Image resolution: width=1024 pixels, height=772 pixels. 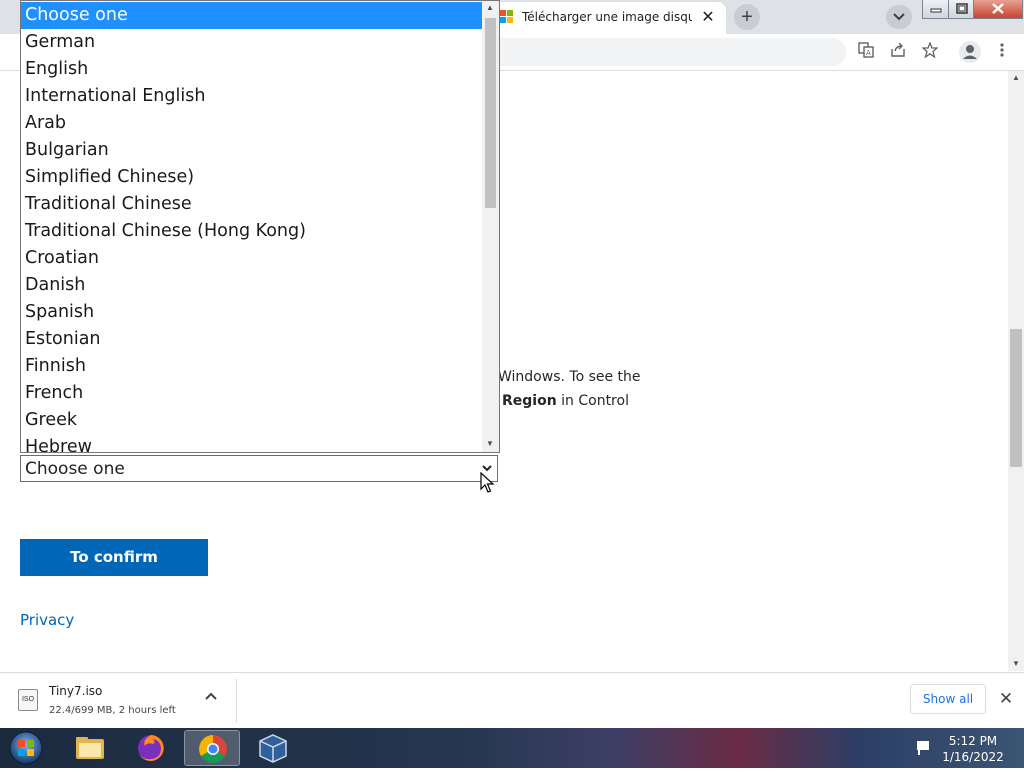 I want to click on clock: 5:12 PM 1/16/2022, so click(x=973, y=749).